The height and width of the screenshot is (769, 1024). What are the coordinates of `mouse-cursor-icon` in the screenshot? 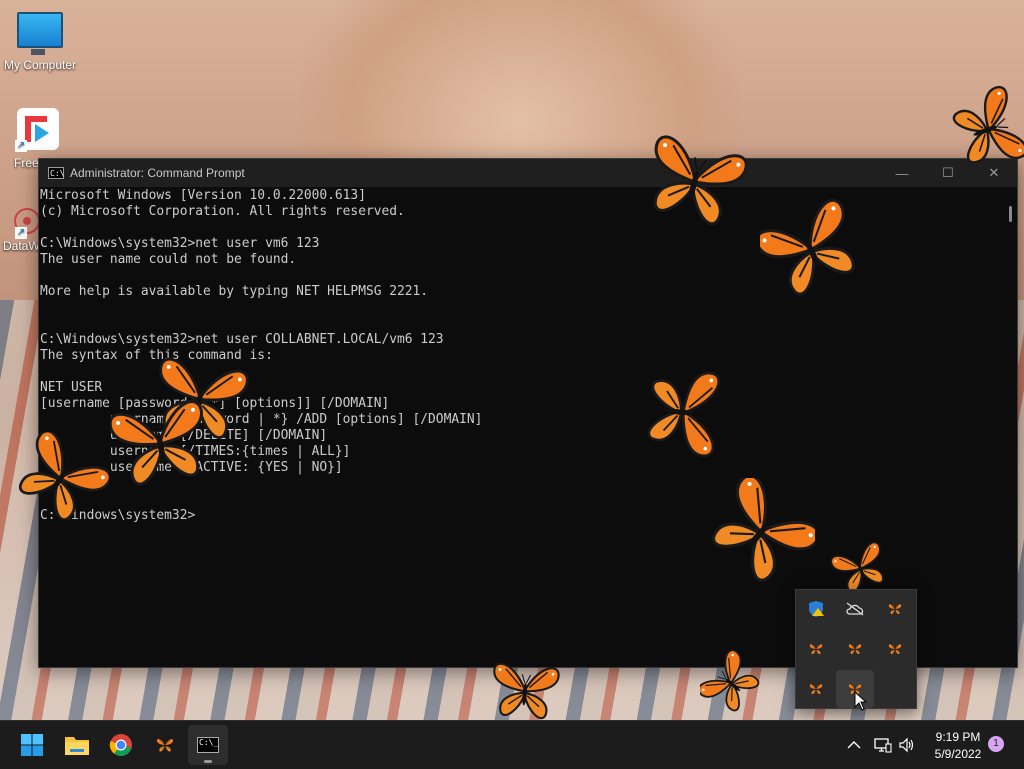 It's located at (861, 701).